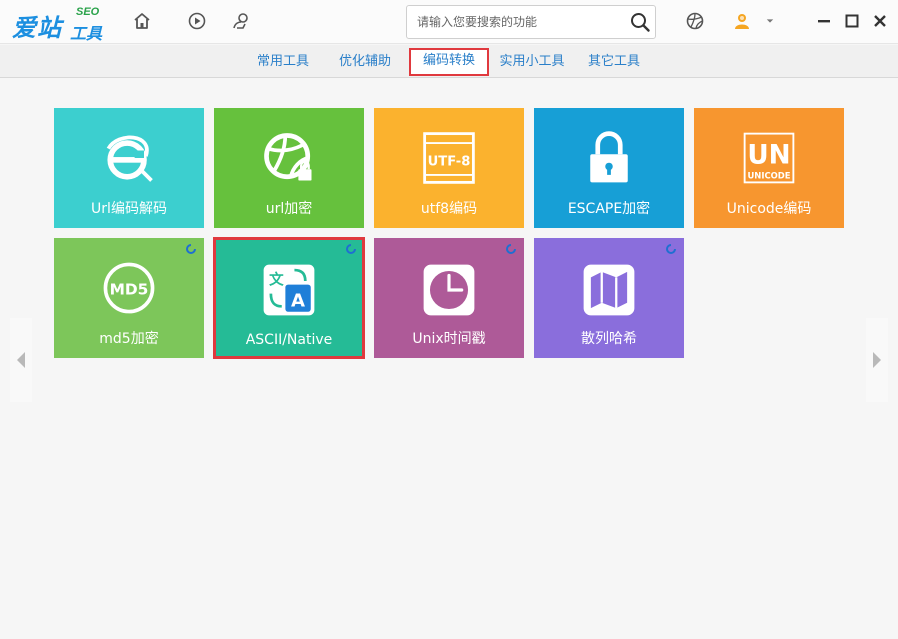 The height and width of the screenshot is (639, 898). Describe the element at coordinates (449, 290) in the screenshot. I see `clock-icon` at that location.